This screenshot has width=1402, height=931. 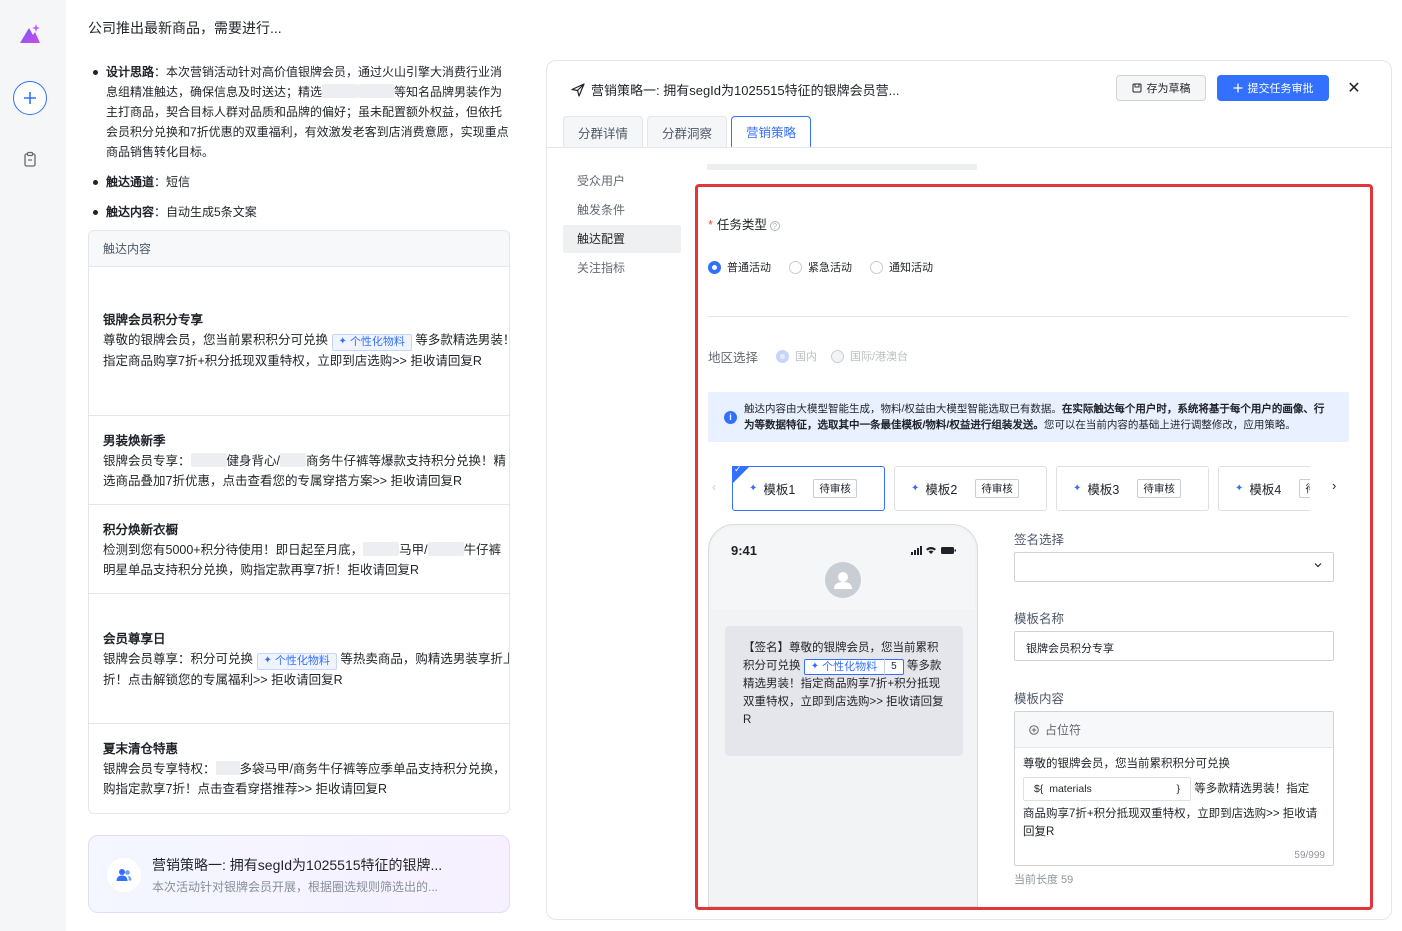 What do you see at coordinates (1174, 646) in the screenshot?
I see `template-name-input: 银牌会员积分专享` at bounding box center [1174, 646].